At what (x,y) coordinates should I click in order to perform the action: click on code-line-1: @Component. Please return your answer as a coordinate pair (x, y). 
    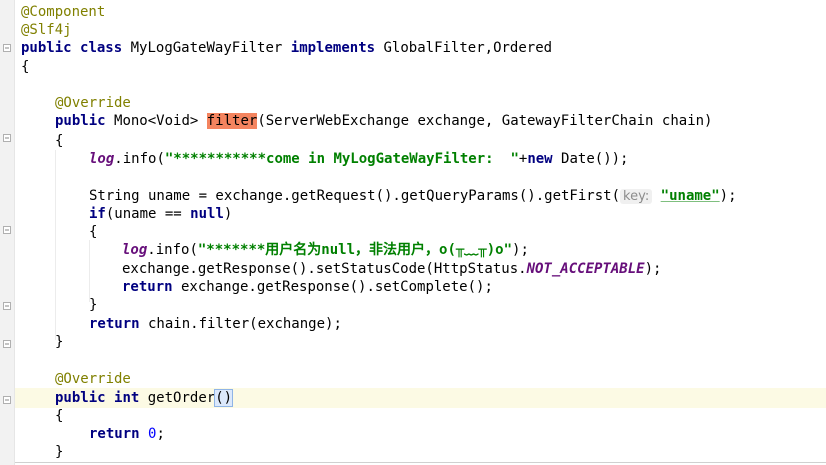
    Looking at the image, I should click on (63, 12).